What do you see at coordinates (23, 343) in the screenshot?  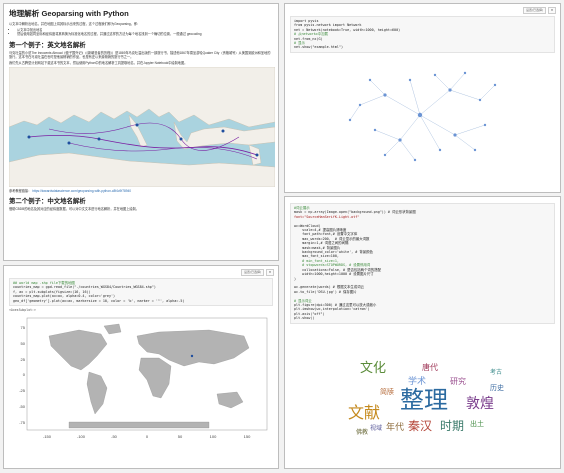 I see `y-tick-label: 50` at bounding box center [23, 343].